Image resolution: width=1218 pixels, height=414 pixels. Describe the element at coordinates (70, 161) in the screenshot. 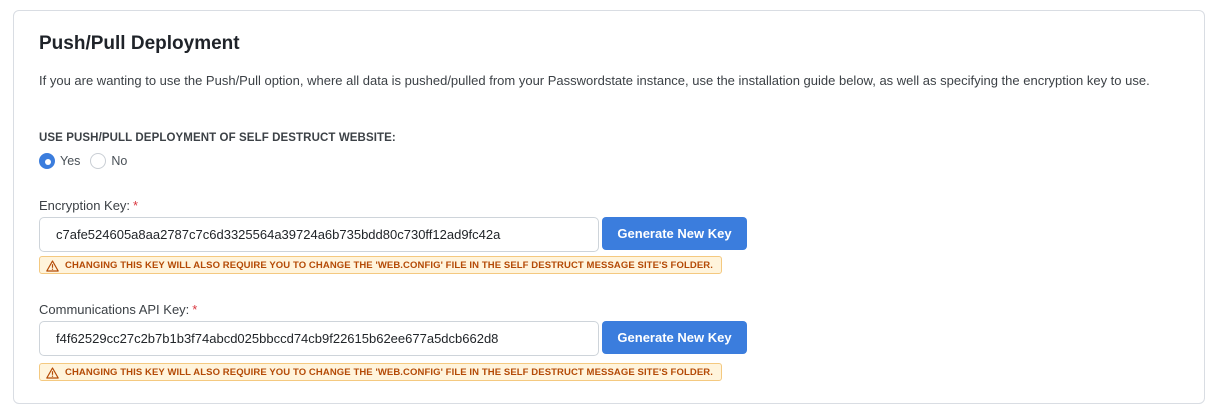

I see `radio-yes-label: Yes` at that location.